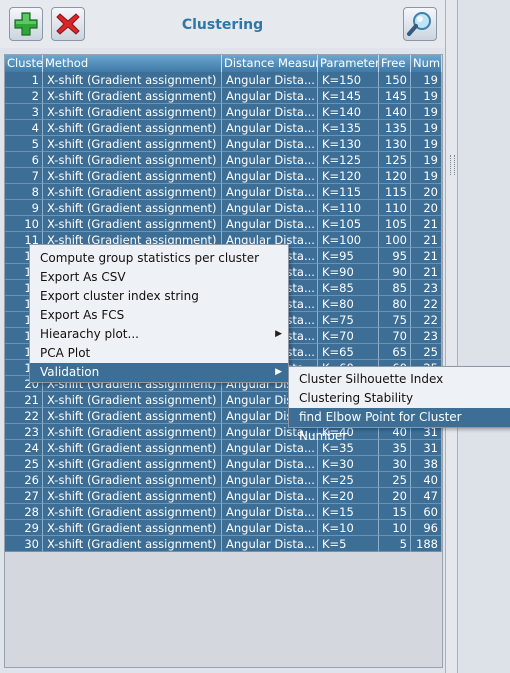 This screenshot has width=510, height=673. Describe the element at coordinates (24, 432) in the screenshot. I see `cell-cluster: 23` at that location.